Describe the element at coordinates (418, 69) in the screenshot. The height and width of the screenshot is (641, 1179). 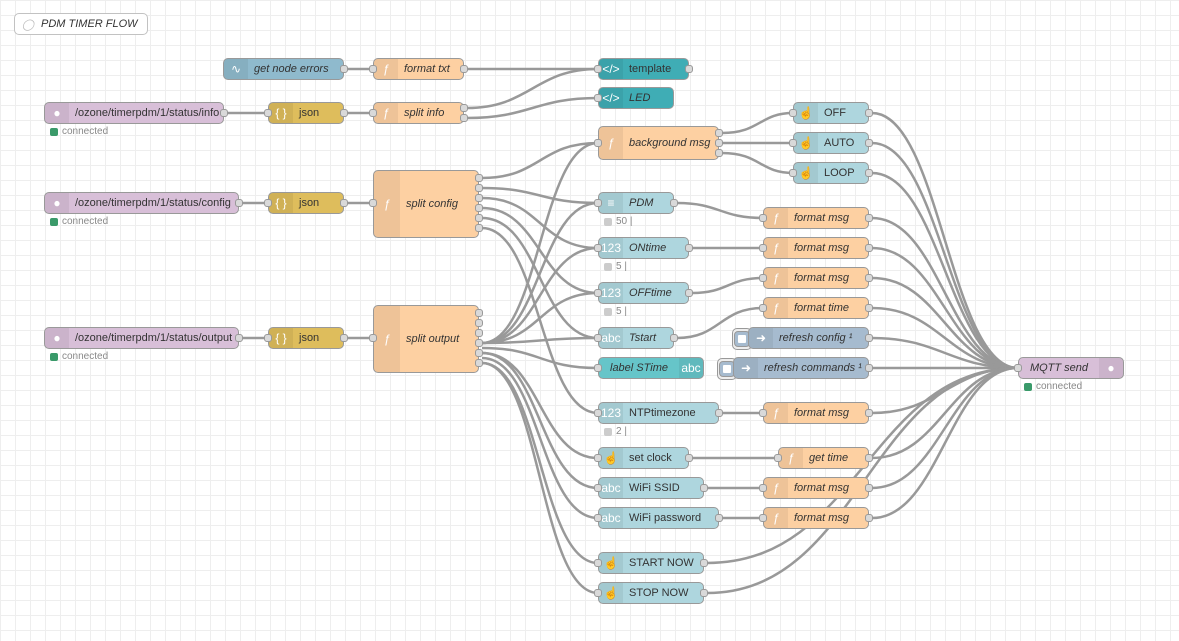
I see `function-node: ƒ format txt` at that location.